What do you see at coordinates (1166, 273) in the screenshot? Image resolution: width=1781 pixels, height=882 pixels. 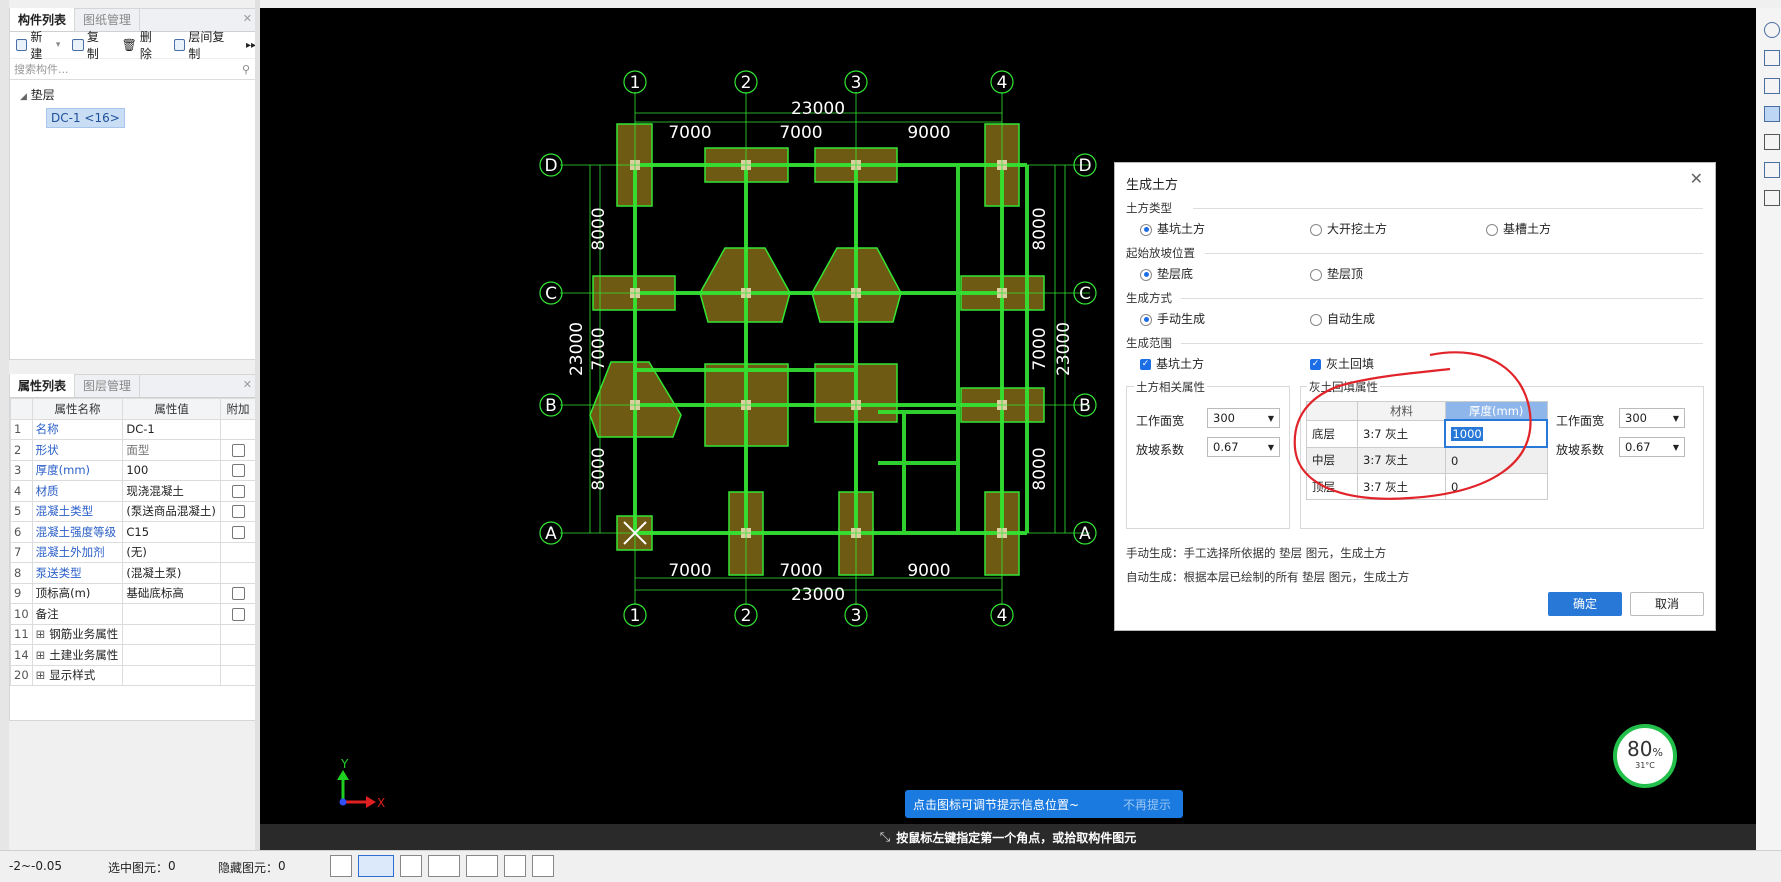 I see `radio-cushion-bottom: 垫层底` at bounding box center [1166, 273].